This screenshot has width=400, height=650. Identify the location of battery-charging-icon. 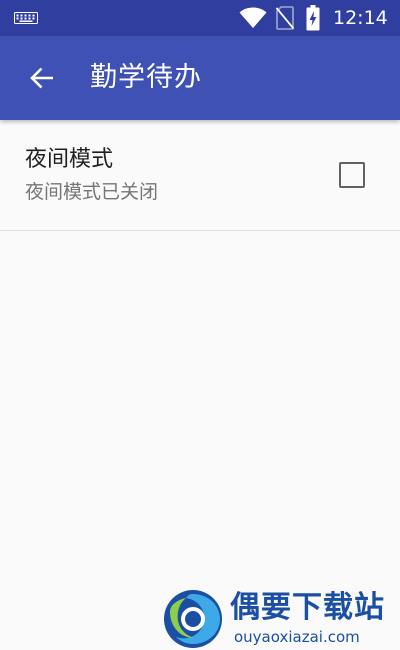
(313, 18).